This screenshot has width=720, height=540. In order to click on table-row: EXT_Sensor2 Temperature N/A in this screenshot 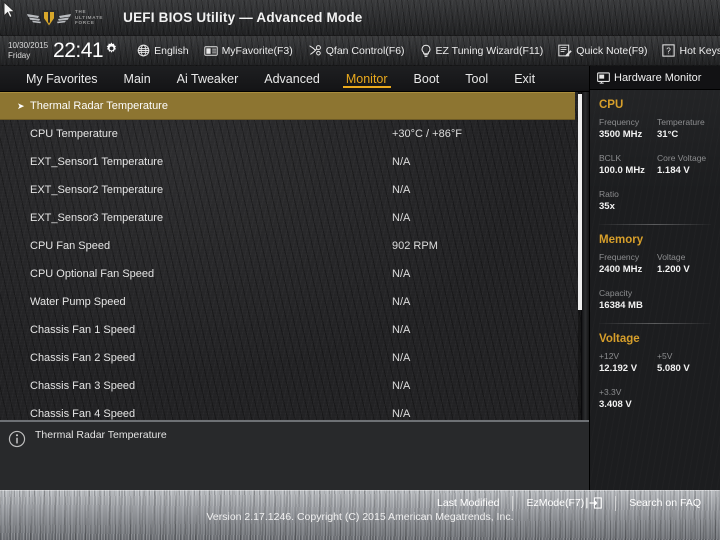, I will do `click(294, 190)`.